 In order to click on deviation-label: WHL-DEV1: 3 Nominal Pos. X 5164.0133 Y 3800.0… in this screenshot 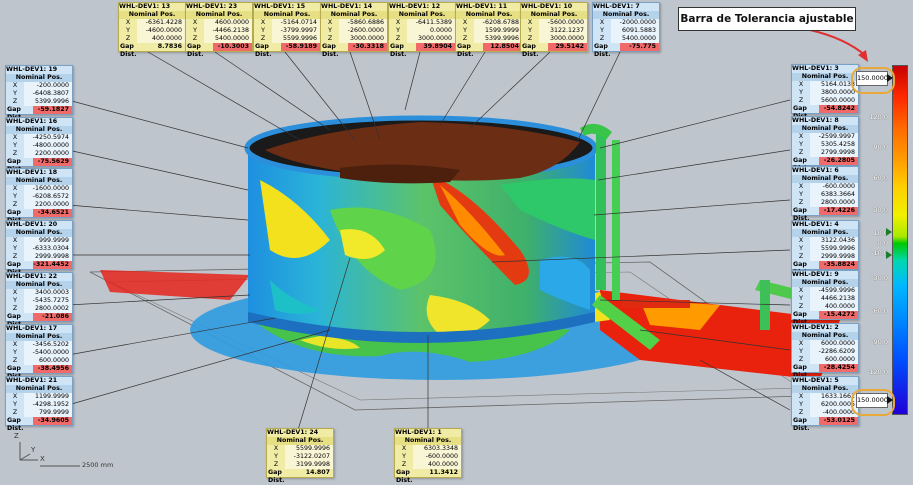, I will do `click(825, 92)`.